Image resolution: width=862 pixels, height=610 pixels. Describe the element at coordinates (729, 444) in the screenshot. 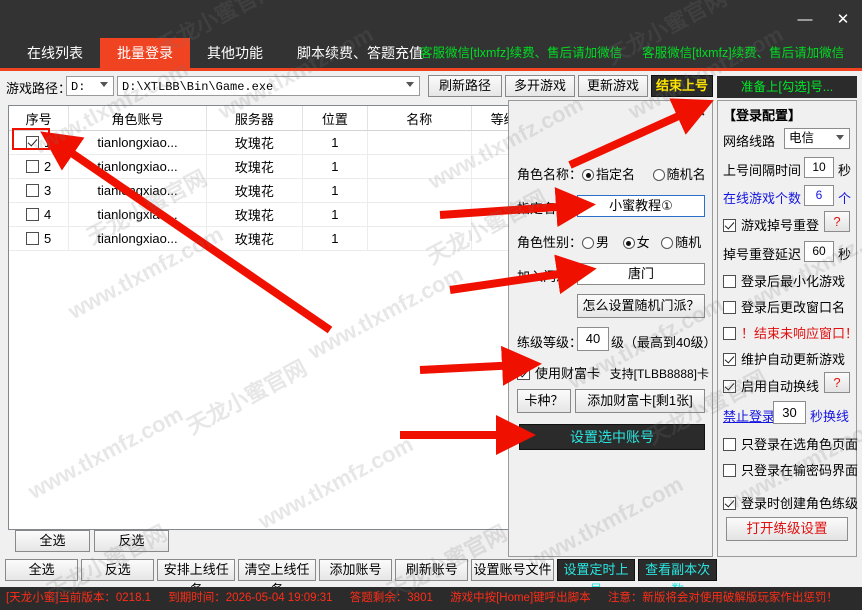

I see `only-char-page-checkbox` at that location.